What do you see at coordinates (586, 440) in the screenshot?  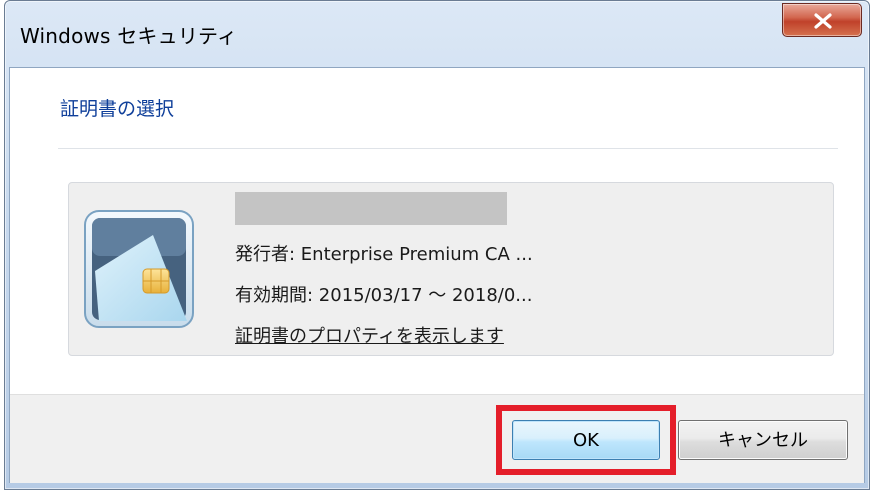 I see `ok-button: OK` at bounding box center [586, 440].